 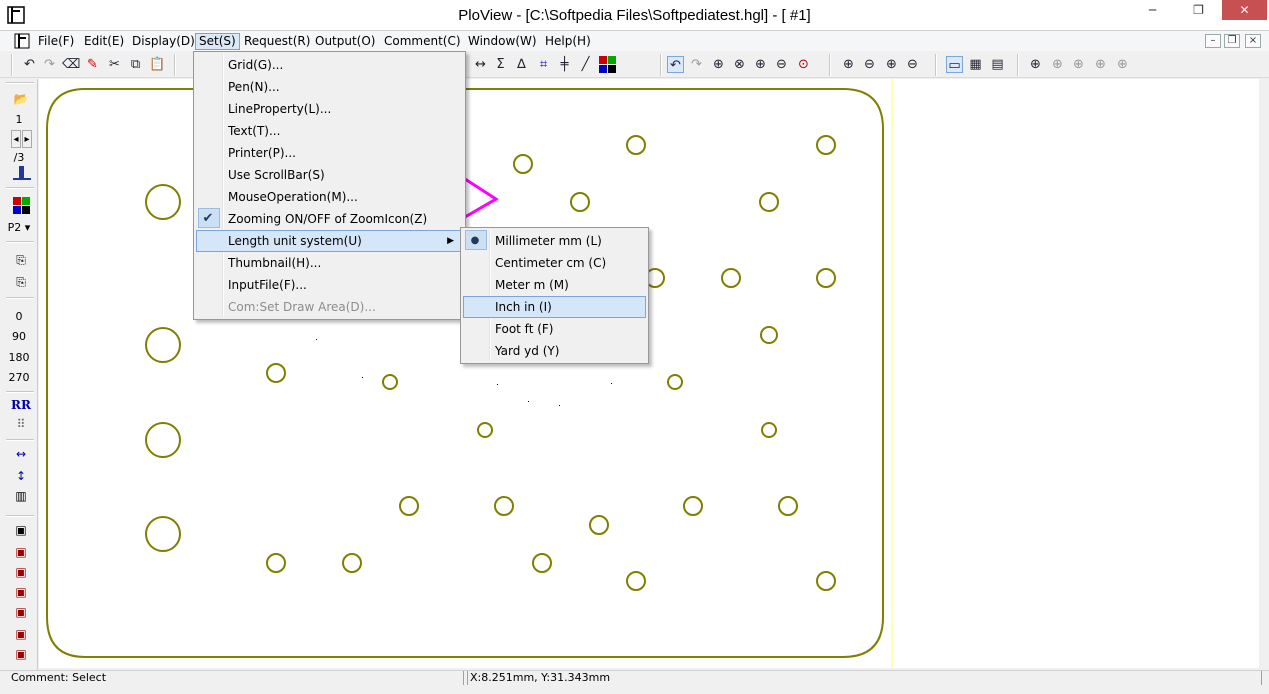 What do you see at coordinates (675, 64) in the screenshot?
I see `back-icon: ↶` at bounding box center [675, 64].